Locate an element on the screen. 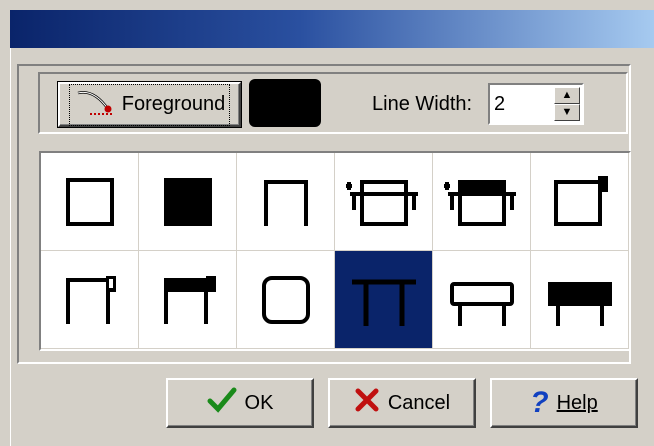  style-cell-open-box-with-corner-tab is located at coordinates (90, 300).